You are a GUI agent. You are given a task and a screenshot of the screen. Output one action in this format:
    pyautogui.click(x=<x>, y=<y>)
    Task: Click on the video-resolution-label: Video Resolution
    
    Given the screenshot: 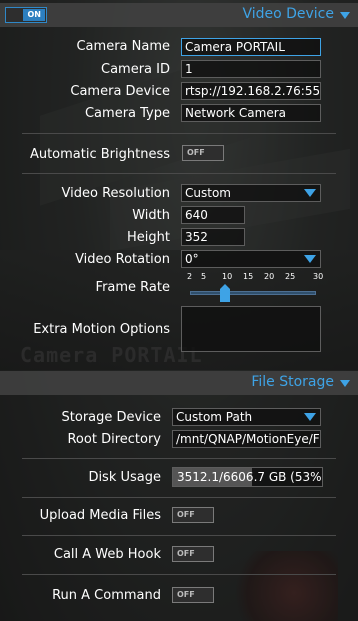 What is the action you would take?
    pyautogui.click(x=115, y=193)
    